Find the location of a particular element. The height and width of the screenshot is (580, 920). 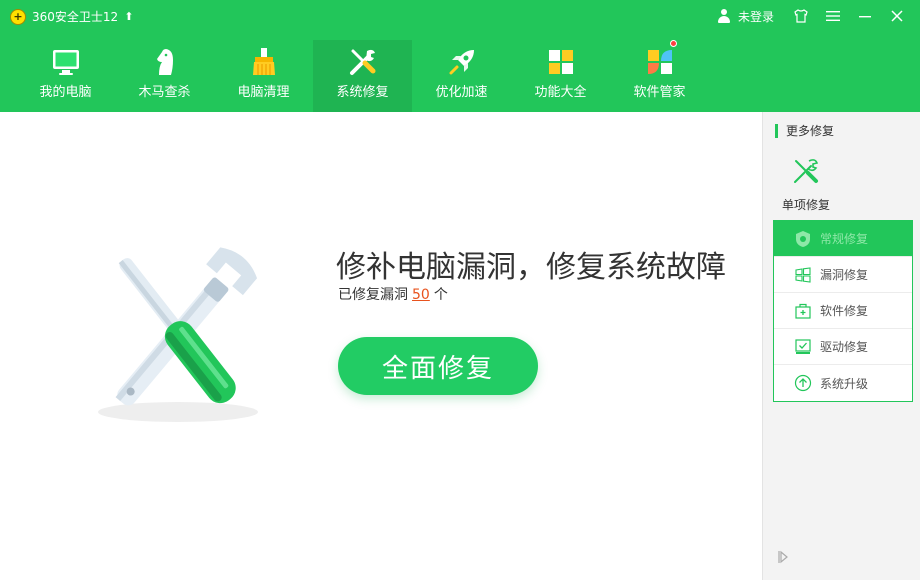

nav-item-software-manager: 软件管家 is located at coordinates (659, 76).